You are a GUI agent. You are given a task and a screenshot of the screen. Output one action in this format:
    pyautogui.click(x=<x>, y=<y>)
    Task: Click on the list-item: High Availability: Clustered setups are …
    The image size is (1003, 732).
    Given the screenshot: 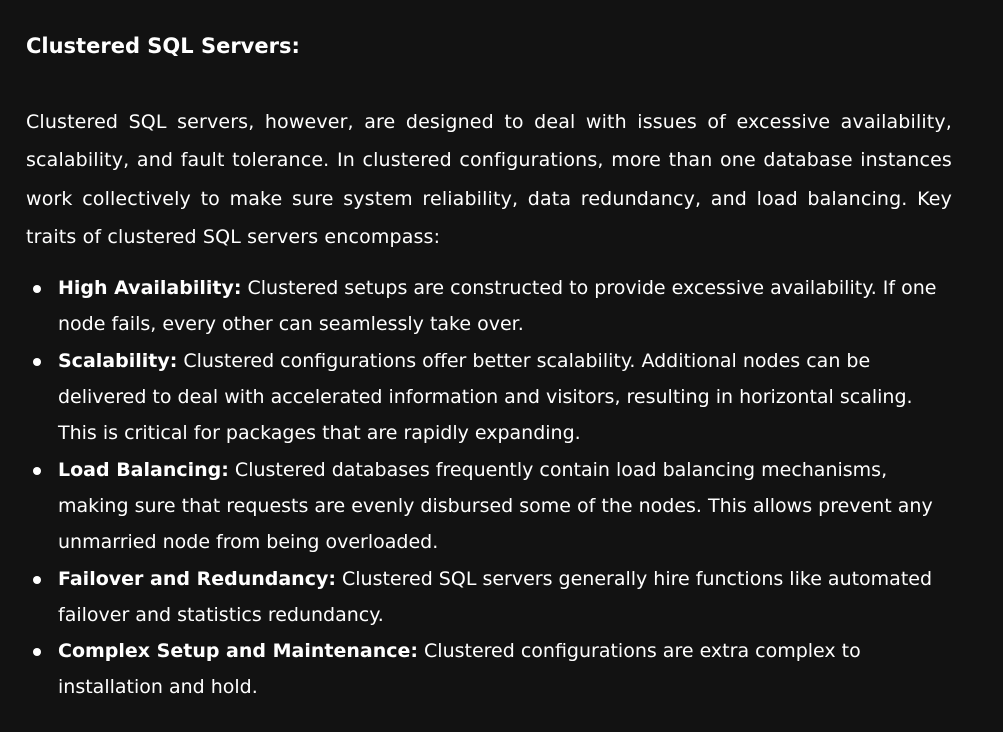 What is the action you would take?
    pyautogui.click(x=489, y=306)
    